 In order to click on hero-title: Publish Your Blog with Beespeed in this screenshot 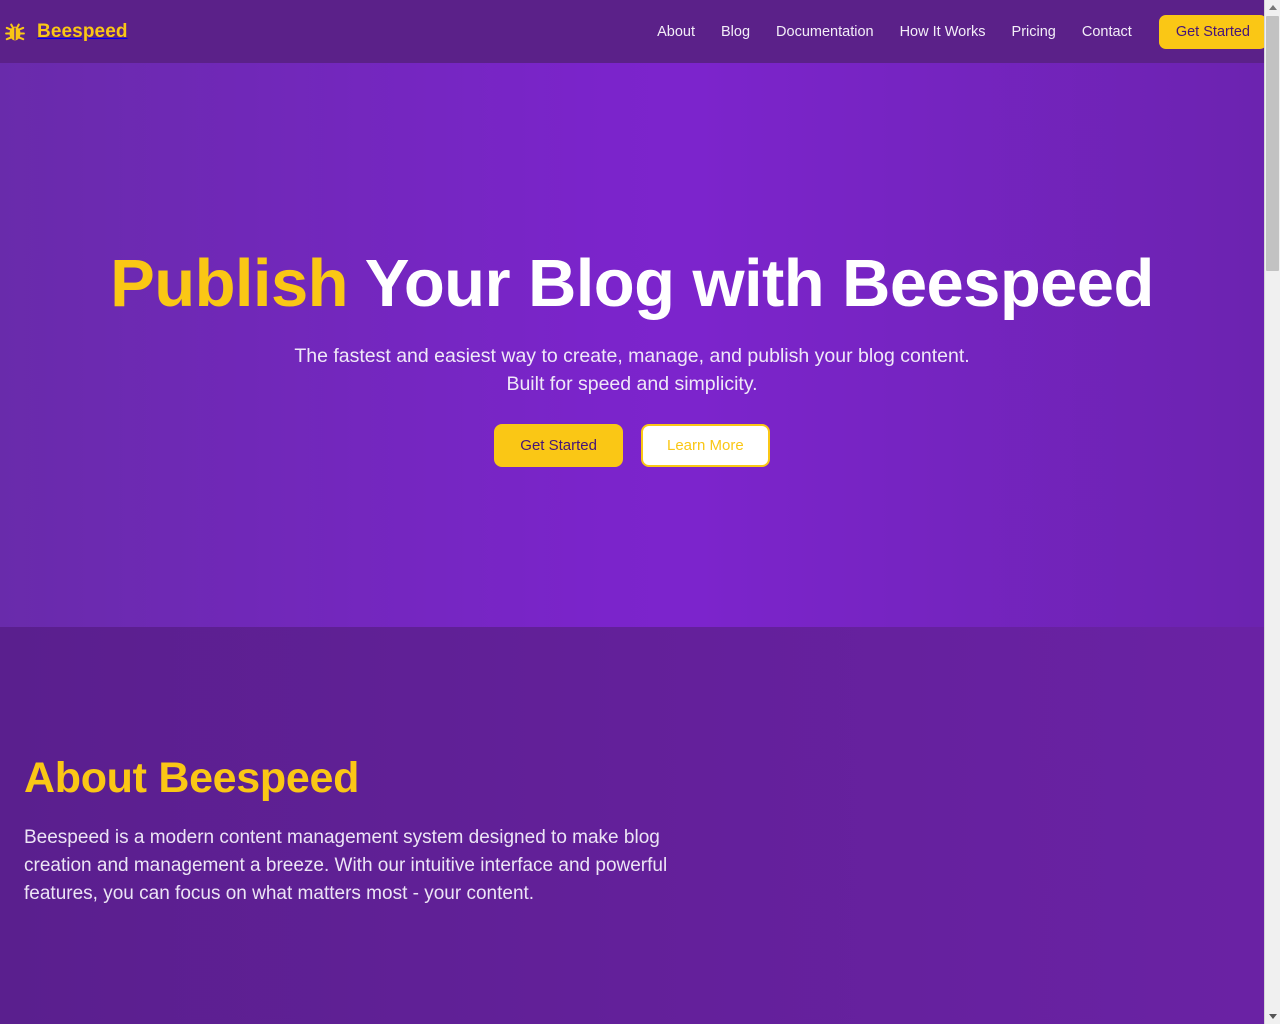, I will do `click(632, 283)`.